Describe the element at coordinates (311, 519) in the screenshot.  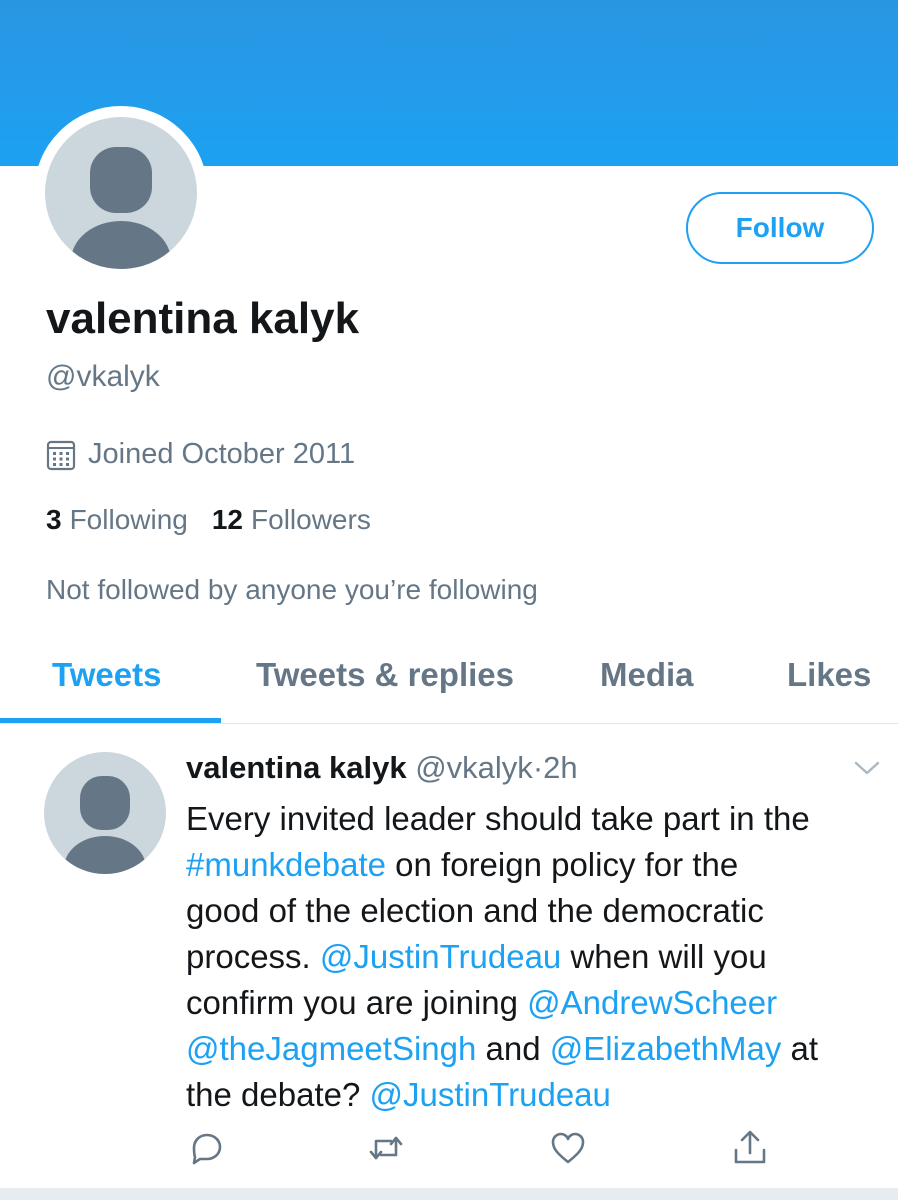
I see `followers-label: Followers` at that location.